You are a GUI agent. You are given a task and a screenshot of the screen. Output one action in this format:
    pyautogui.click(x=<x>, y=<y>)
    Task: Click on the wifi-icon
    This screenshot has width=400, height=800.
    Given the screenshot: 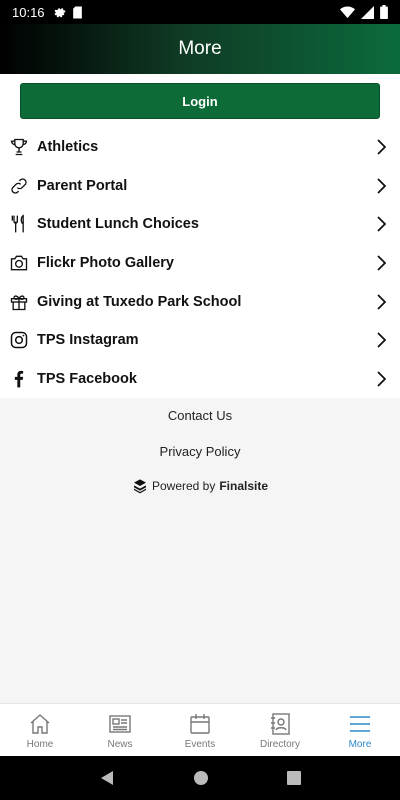 What is the action you would take?
    pyautogui.click(x=347, y=12)
    